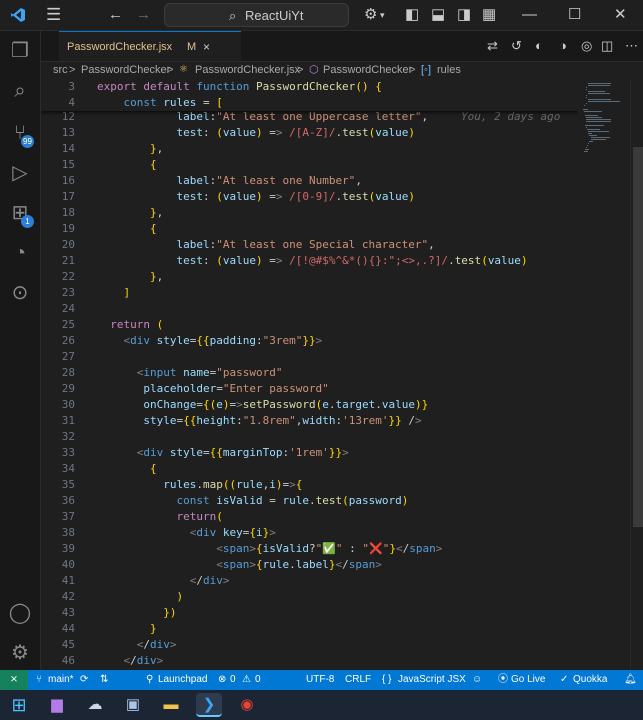 The width and height of the screenshot is (643, 720). I want to click on publish-icon: ⇅, so click(104, 680).